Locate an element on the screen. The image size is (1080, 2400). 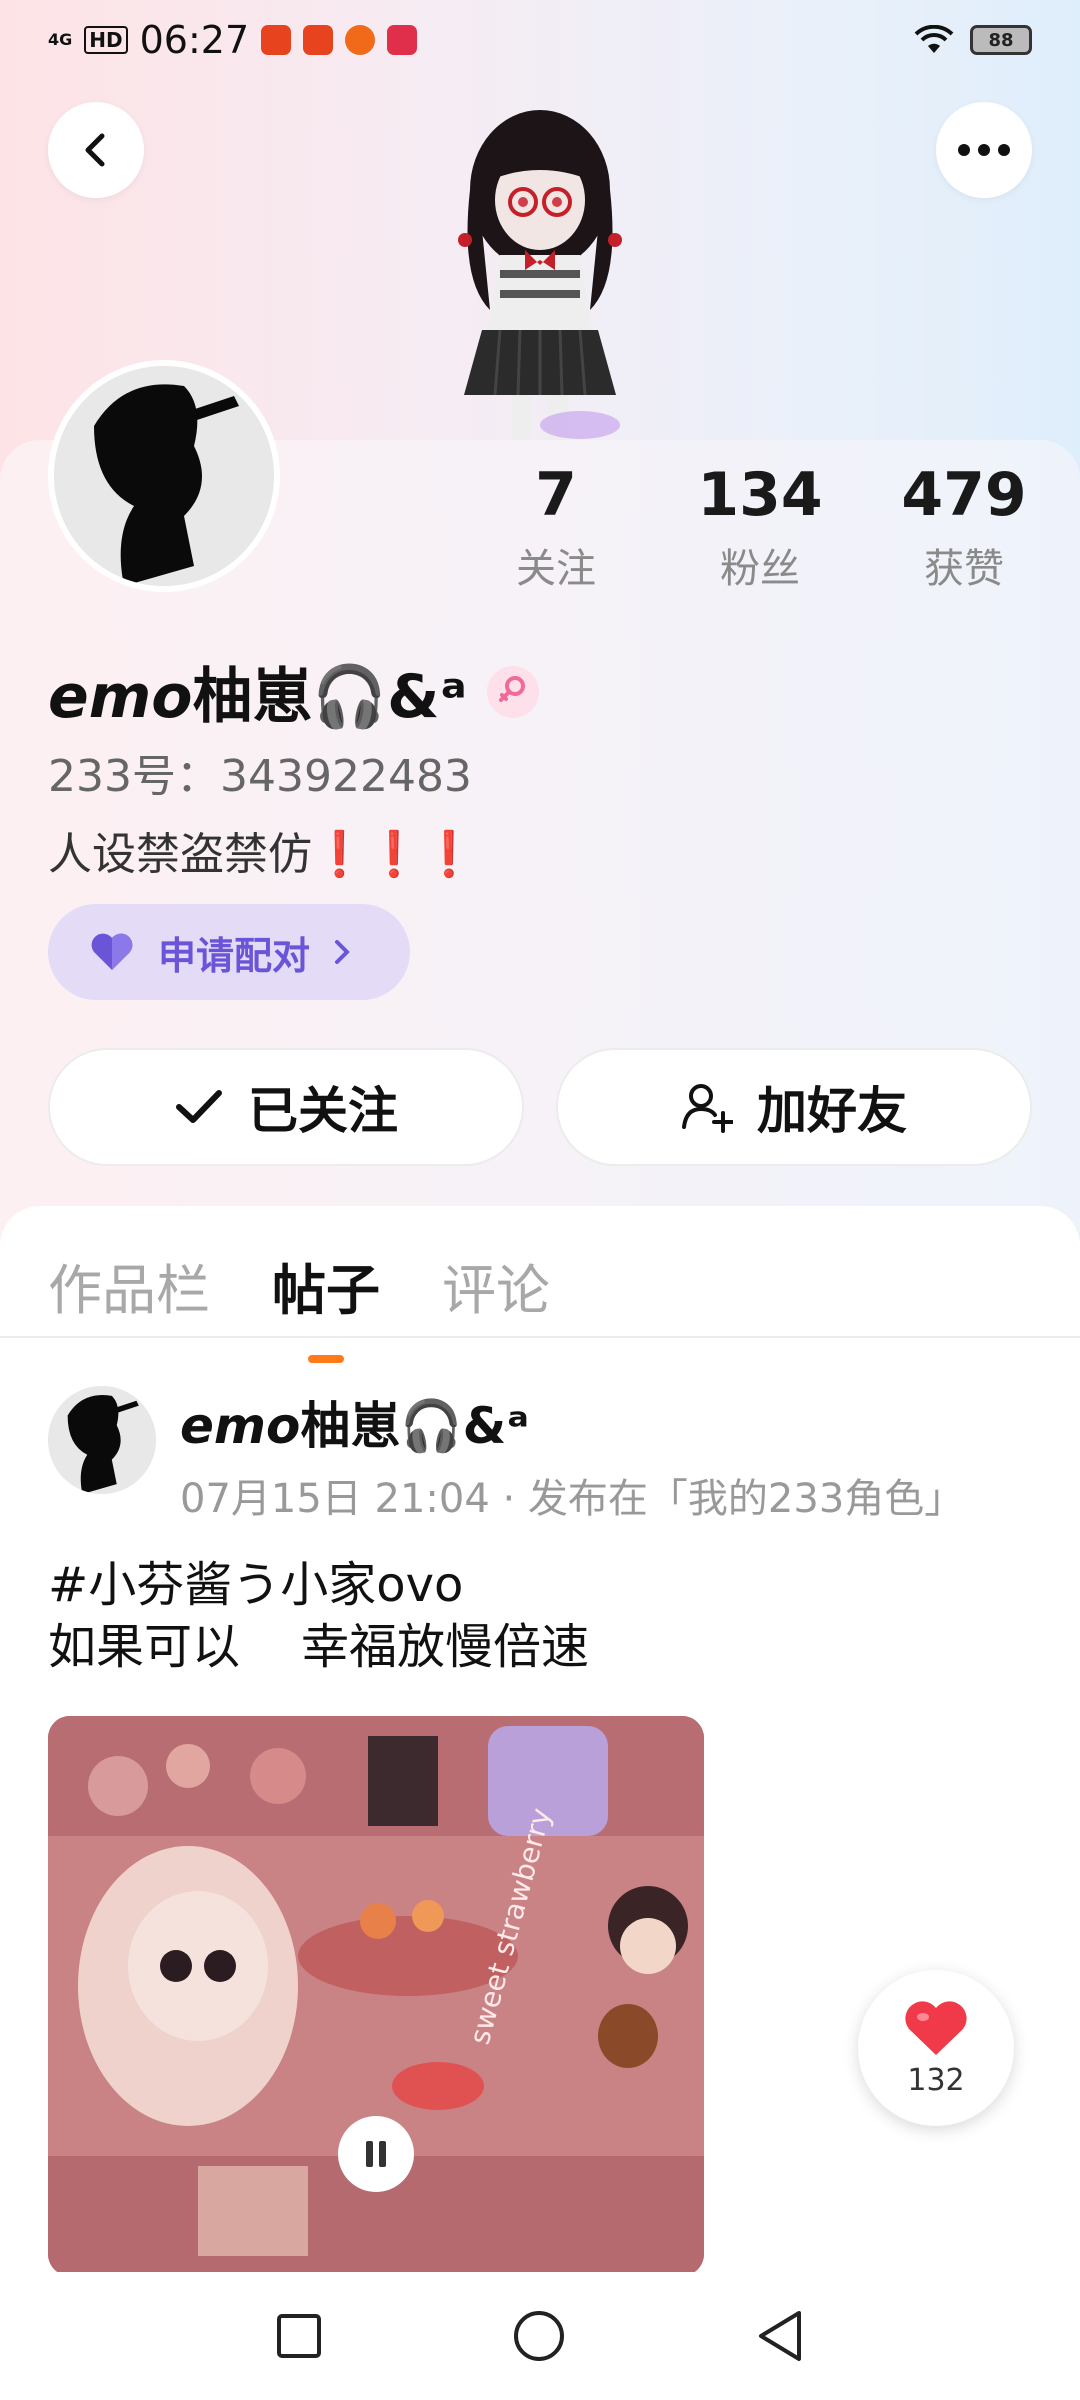
system-nav-bar is located at coordinates (540, 2336).